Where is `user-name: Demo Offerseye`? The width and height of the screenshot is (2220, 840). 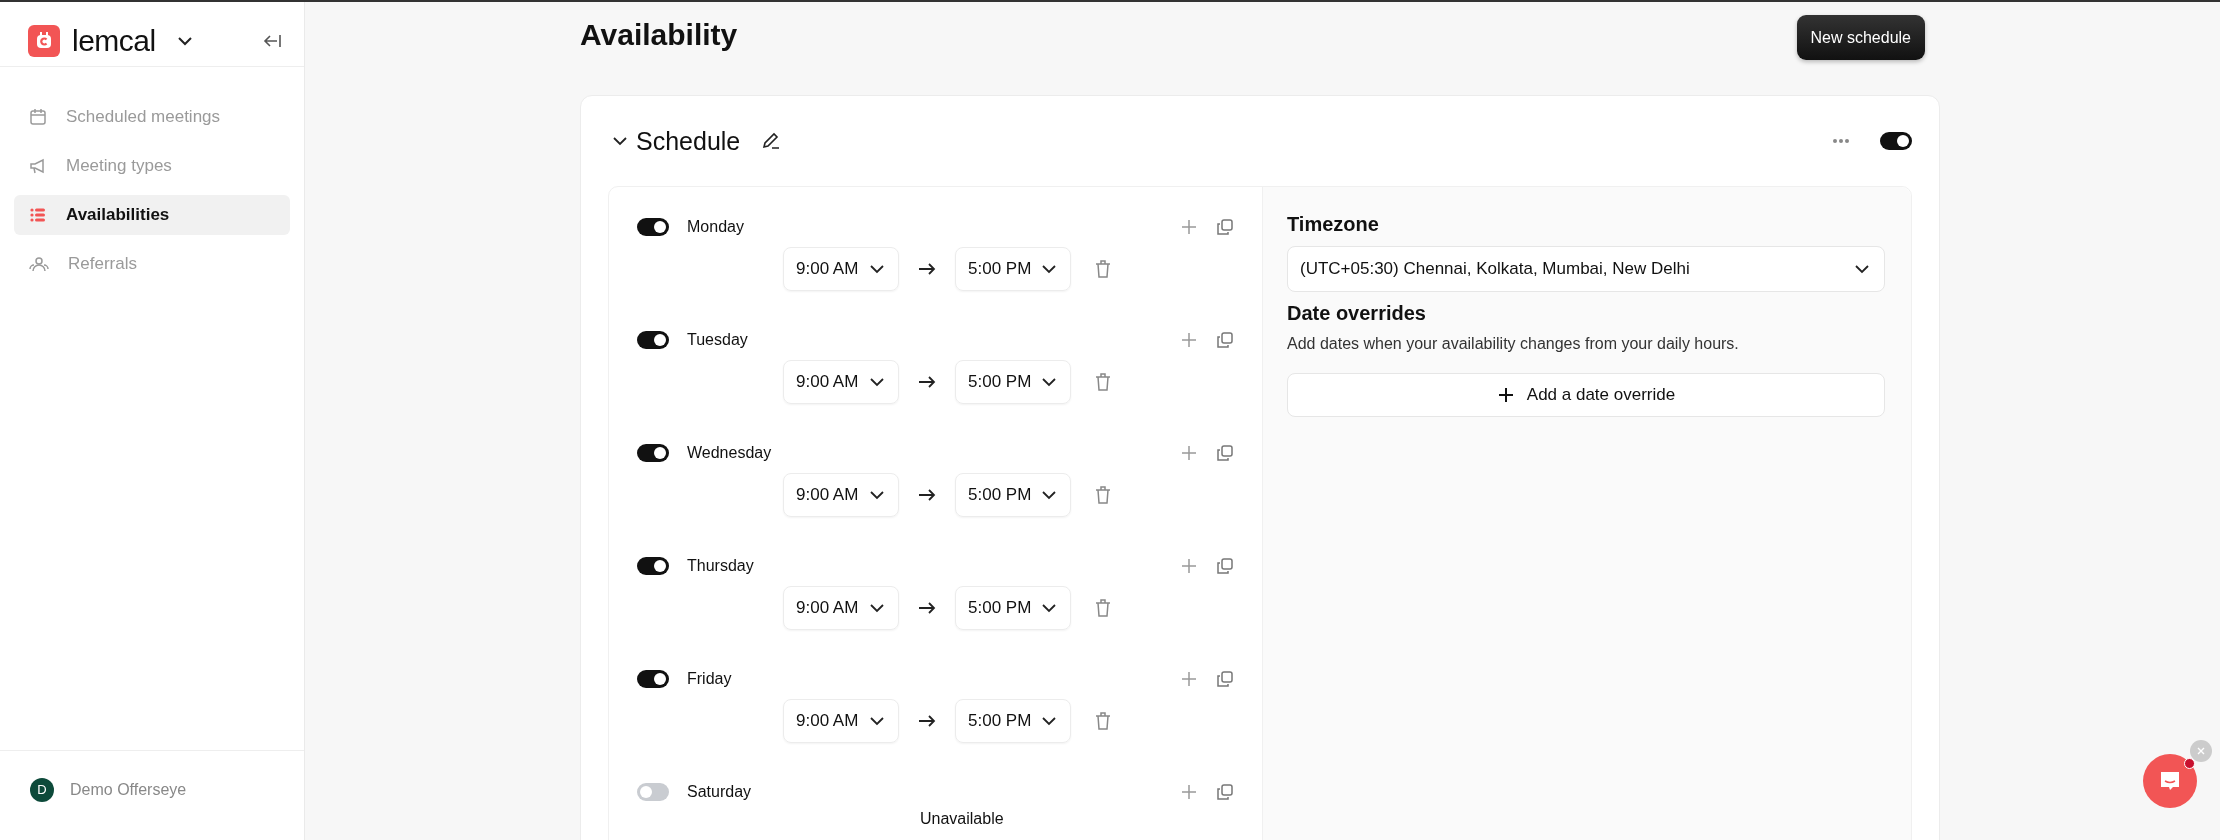
user-name: Demo Offerseye is located at coordinates (128, 789).